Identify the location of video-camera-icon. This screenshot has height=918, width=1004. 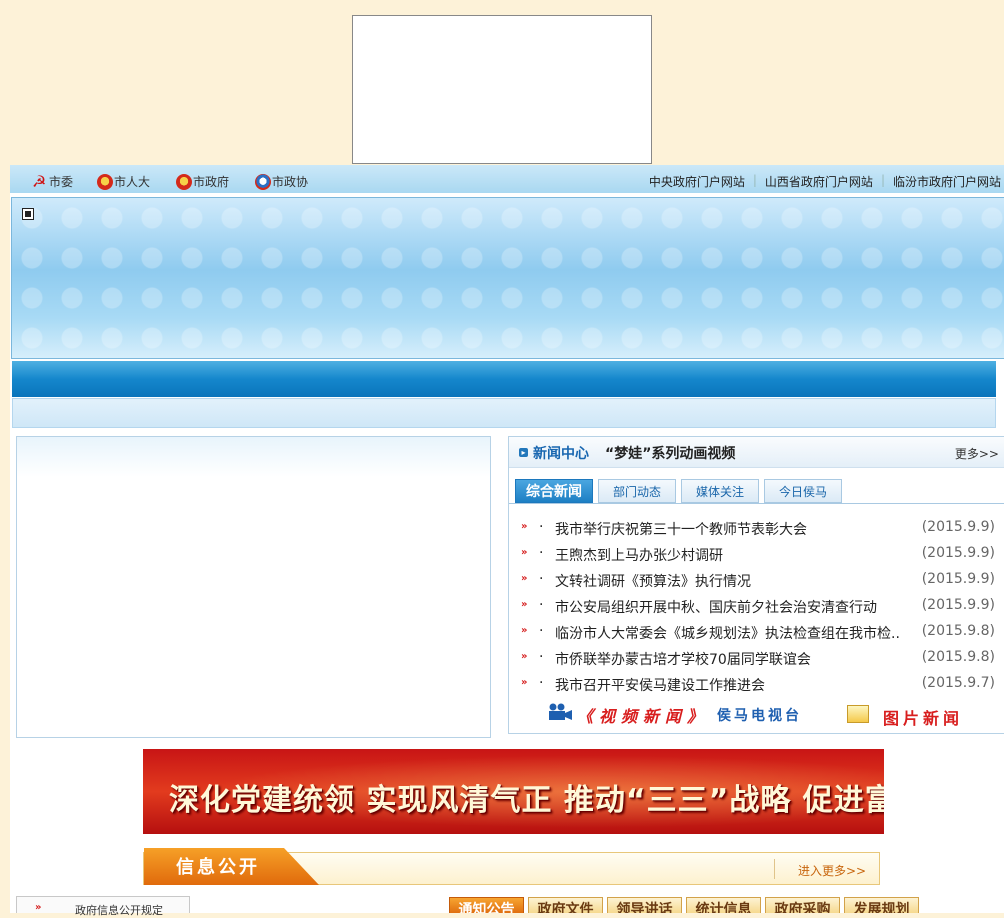
(560, 711).